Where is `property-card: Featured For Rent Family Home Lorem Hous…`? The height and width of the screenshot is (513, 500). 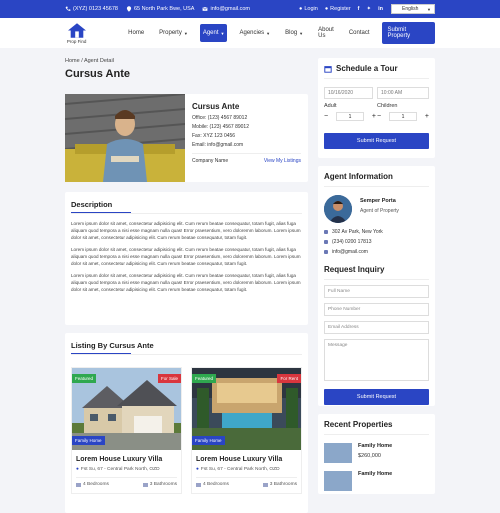 property-card: Featured For Rent Family Home Lorem Hous… is located at coordinates (246, 430).